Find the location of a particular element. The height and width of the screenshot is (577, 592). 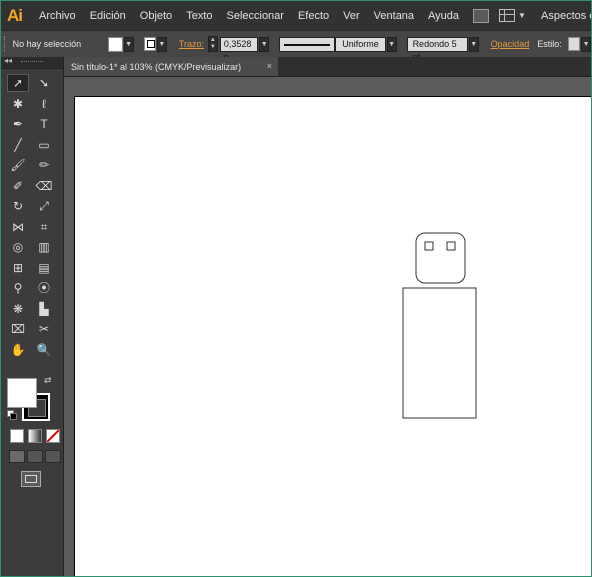

artwork is located at coordinates (439, 325).